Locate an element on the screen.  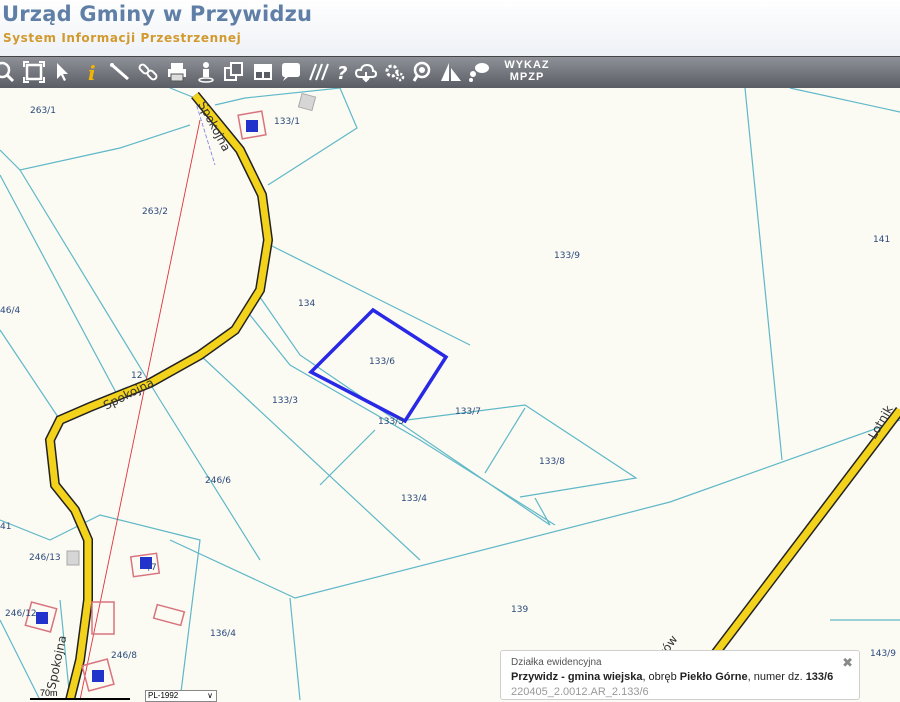
parcel-label: /7 is located at coordinates (152, 568).